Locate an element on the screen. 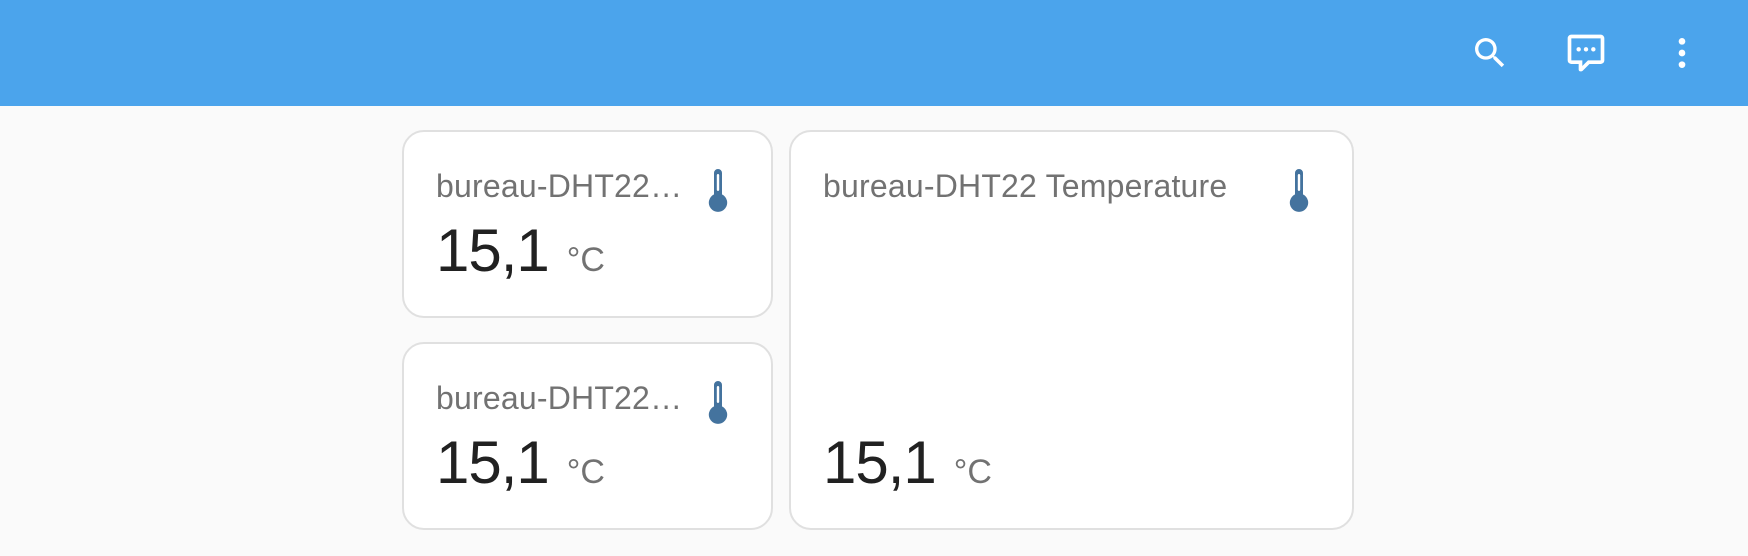 The image size is (1748, 556). sensor-card-temperature-1: bureau-DHT22 ... 15,1 °C is located at coordinates (587, 224).